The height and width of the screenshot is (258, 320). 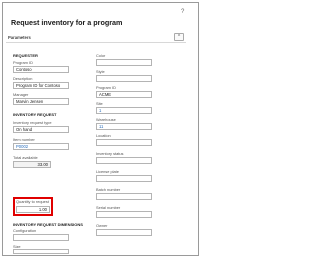 What do you see at coordinates (106, 119) in the screenshot?
I see `warehouse-label: Warehouse` at bounding box center [106, 119].